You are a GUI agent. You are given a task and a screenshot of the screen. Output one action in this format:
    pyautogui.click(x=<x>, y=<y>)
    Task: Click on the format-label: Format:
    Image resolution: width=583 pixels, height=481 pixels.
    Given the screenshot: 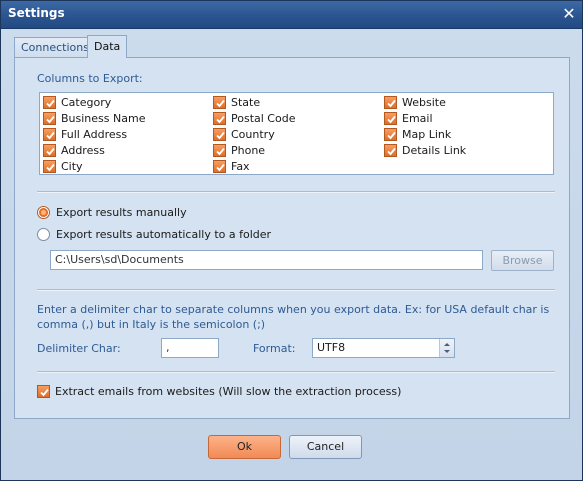 What is the action you would take?
    pyautogui.click(x=274, y=348)
    